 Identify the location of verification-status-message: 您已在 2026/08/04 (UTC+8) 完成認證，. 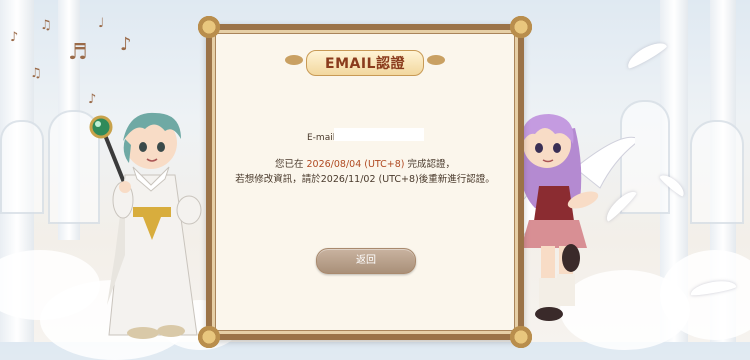
(365, 163).